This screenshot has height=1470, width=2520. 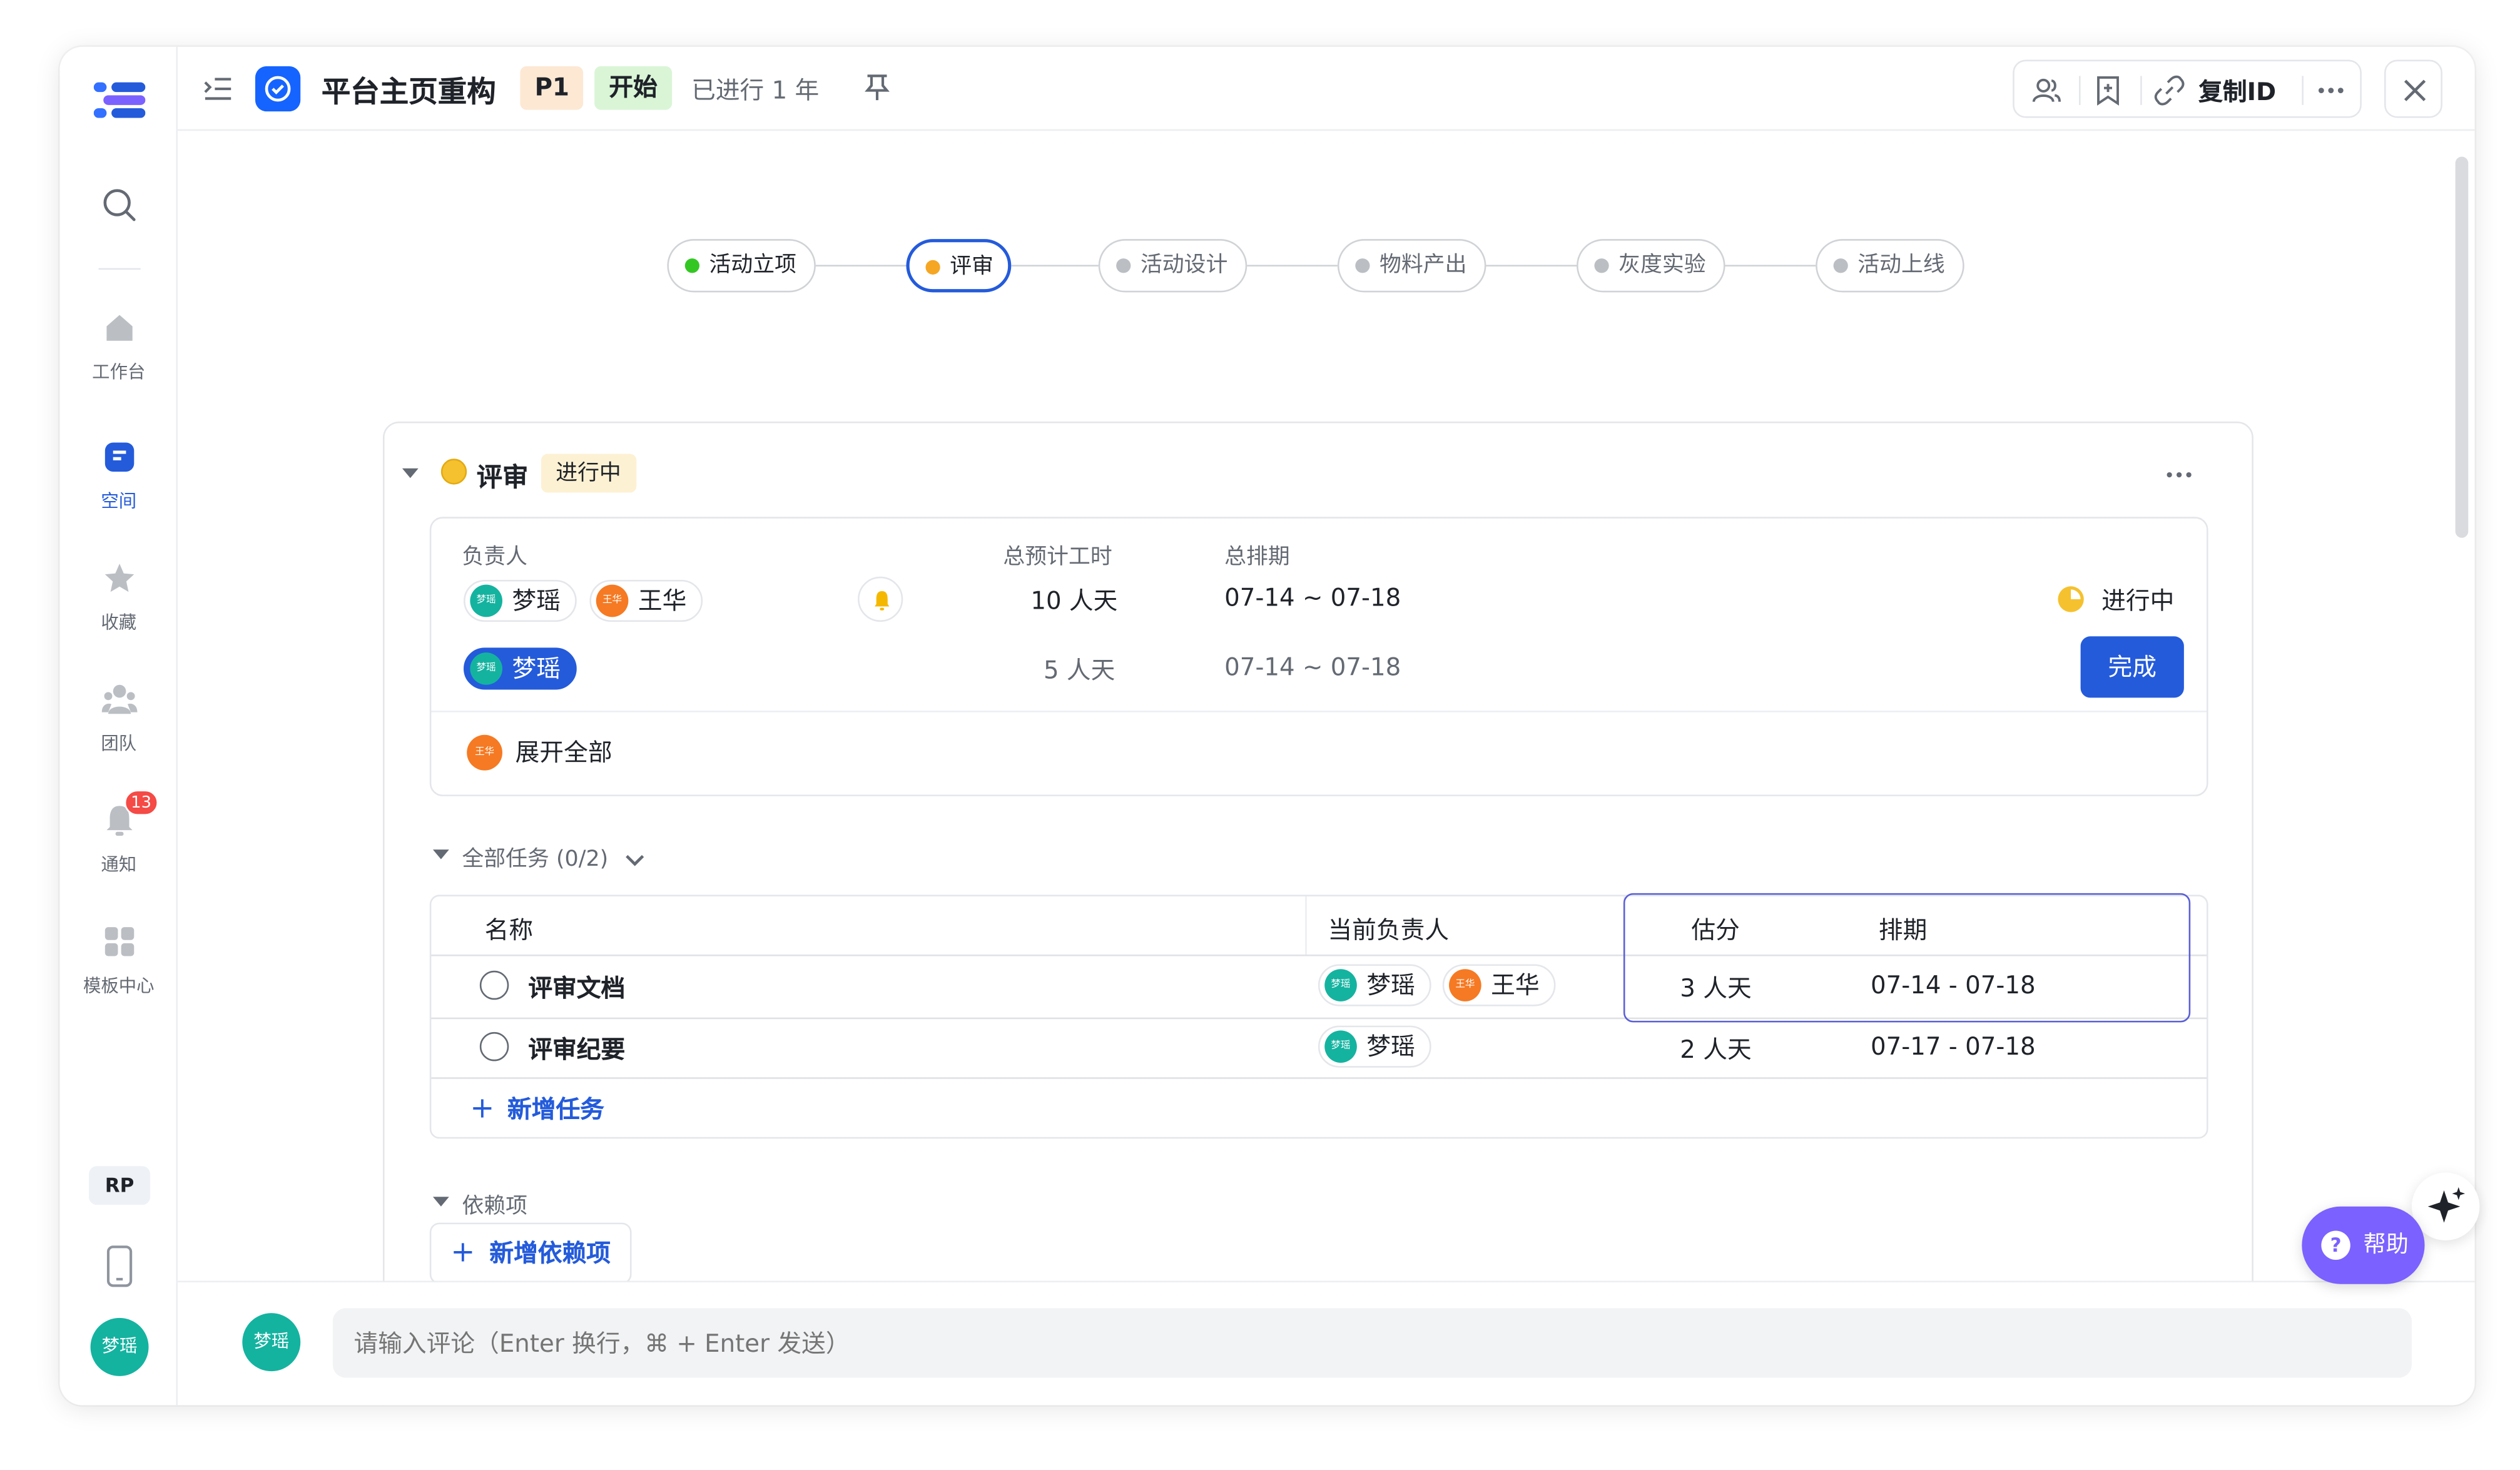 What do you see at coordinates (119, 699) in the screenshot?
I see `team-icon` at bounding box center [119, 699].